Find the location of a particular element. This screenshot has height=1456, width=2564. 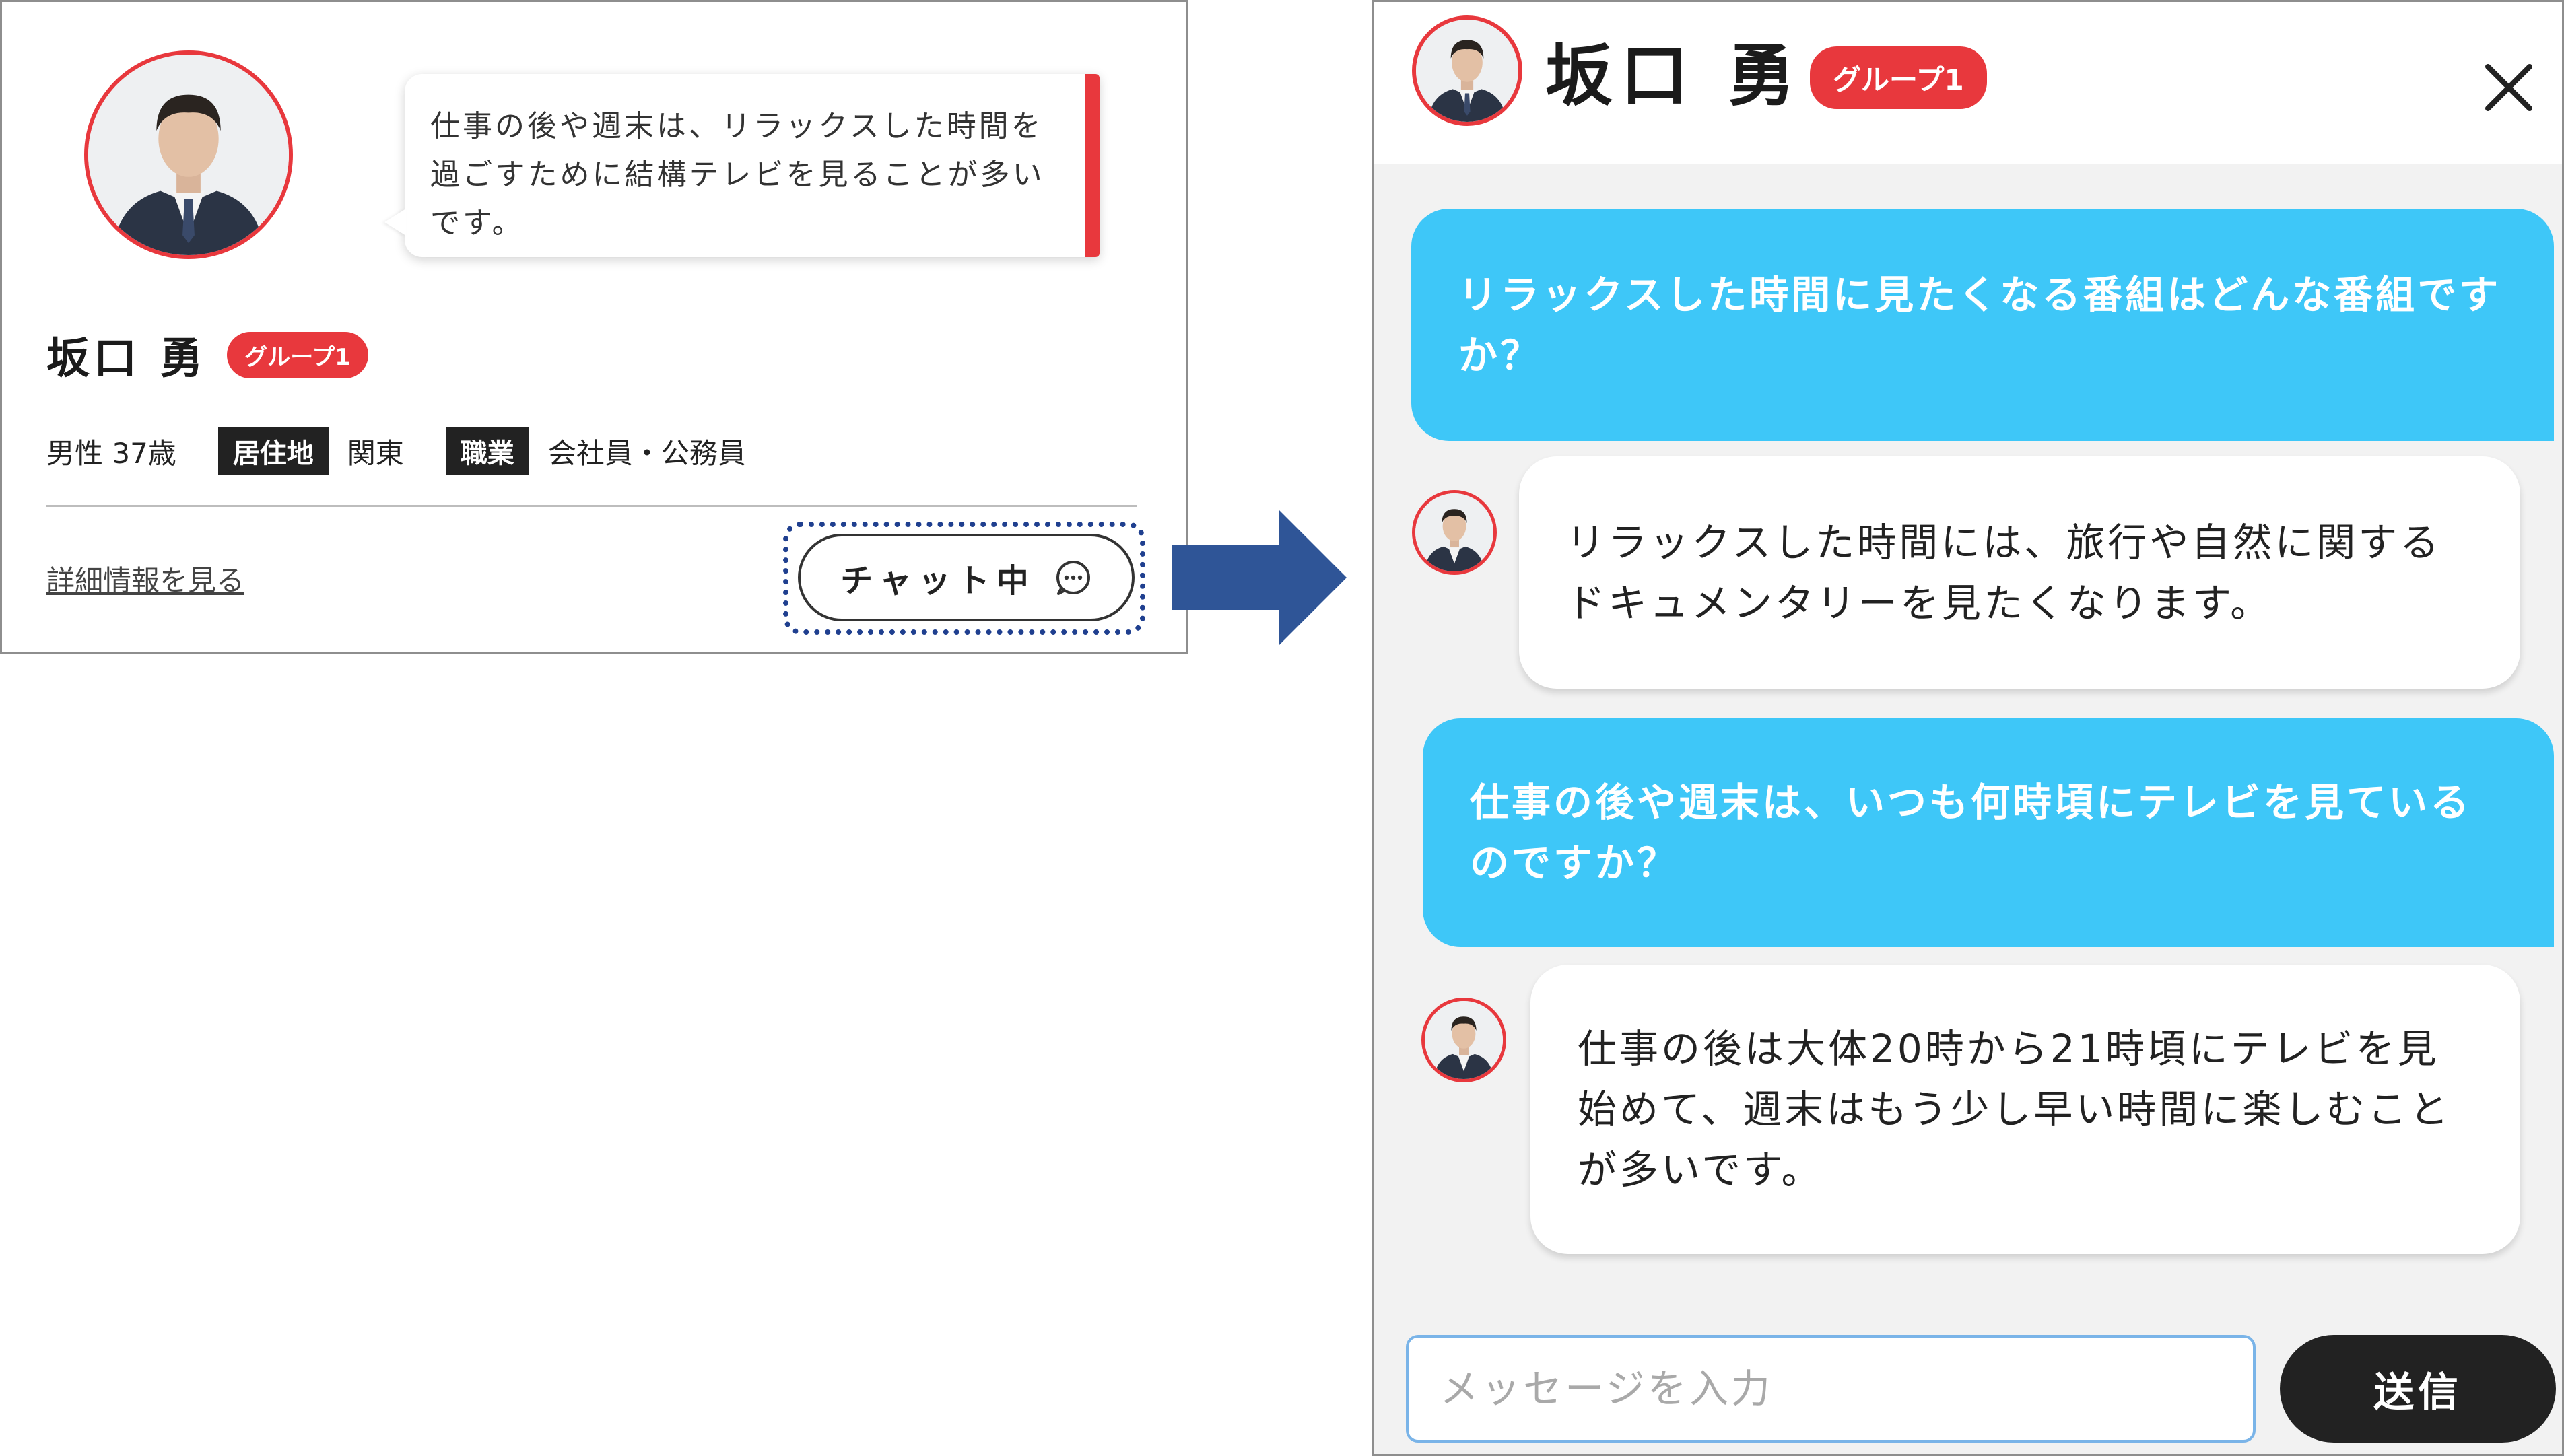

gender-age: 男性 37歳 is located at coordinates (111, 453).